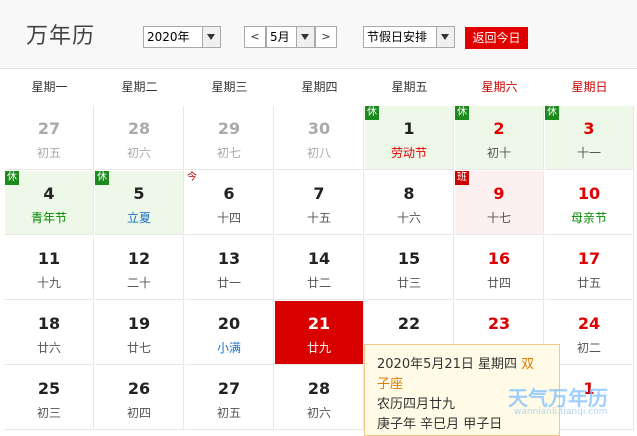  I want to click on calendar-day-cell: 今 6 十四, so click(229, 203).